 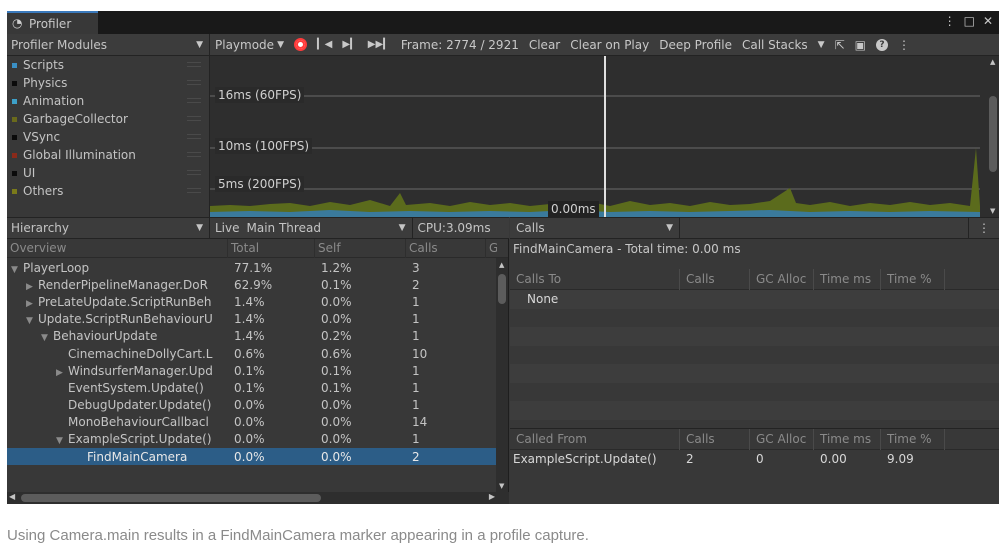 I want to click on thread-dropdown: Main Thread ▼, so click(x=329, y=228).